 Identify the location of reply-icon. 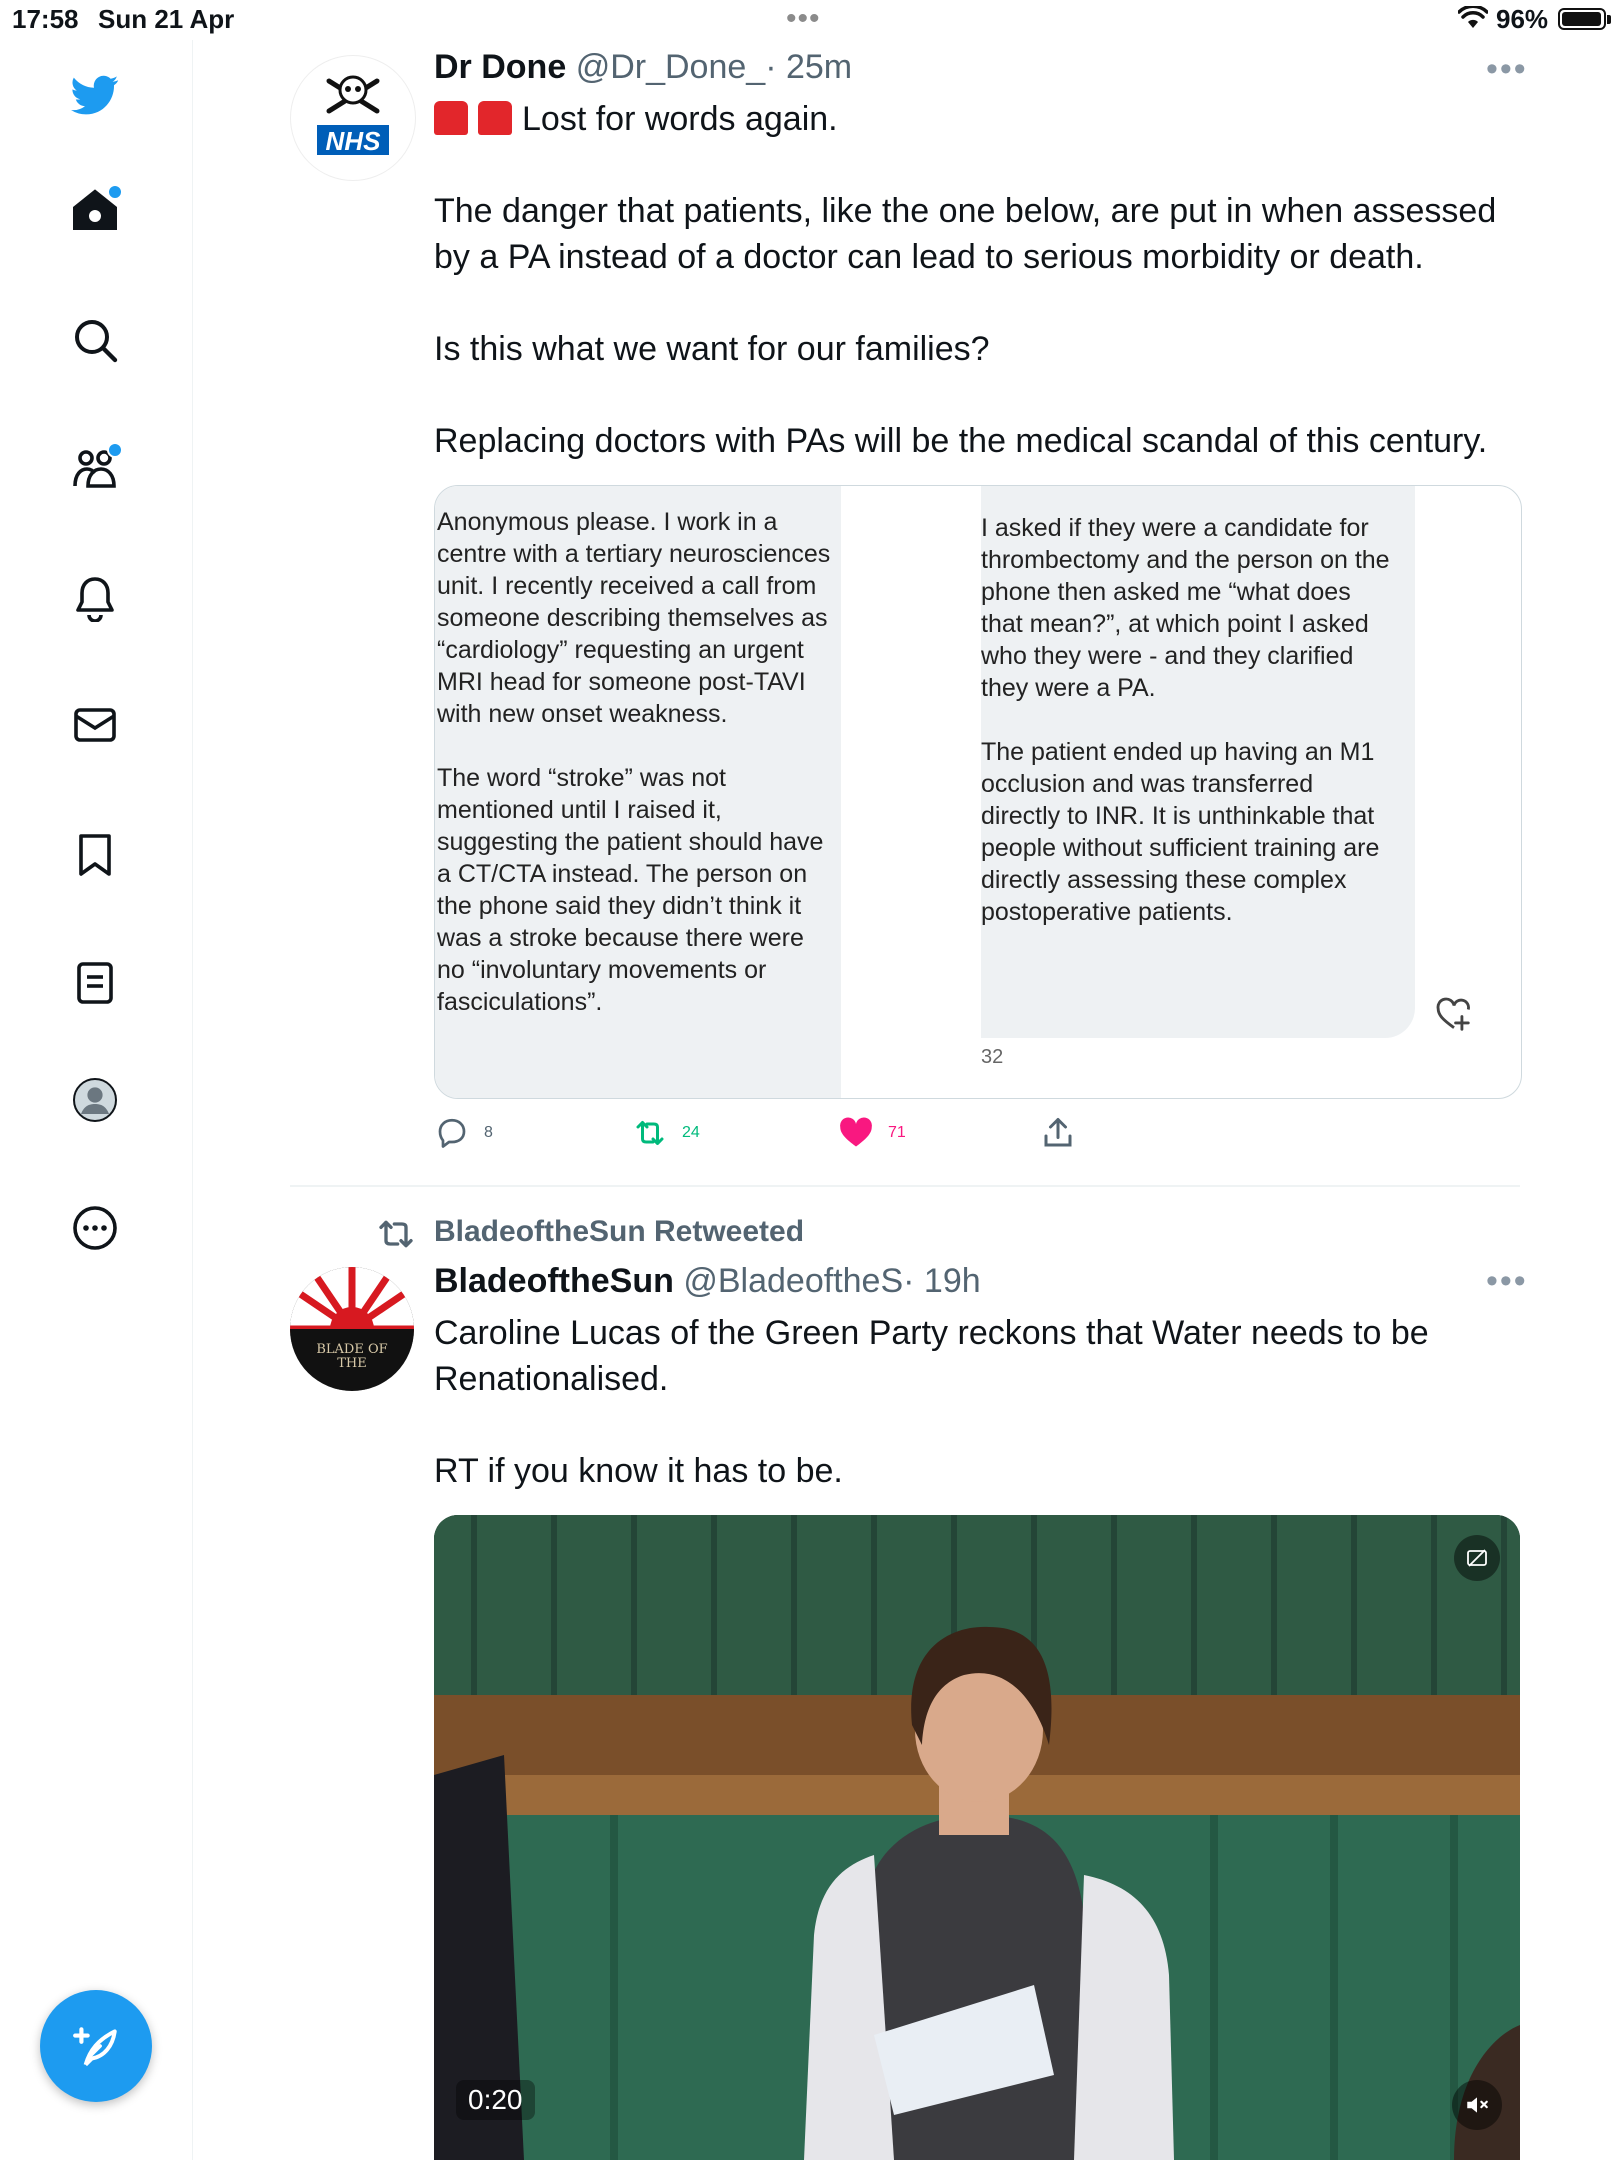
(452, 1133).